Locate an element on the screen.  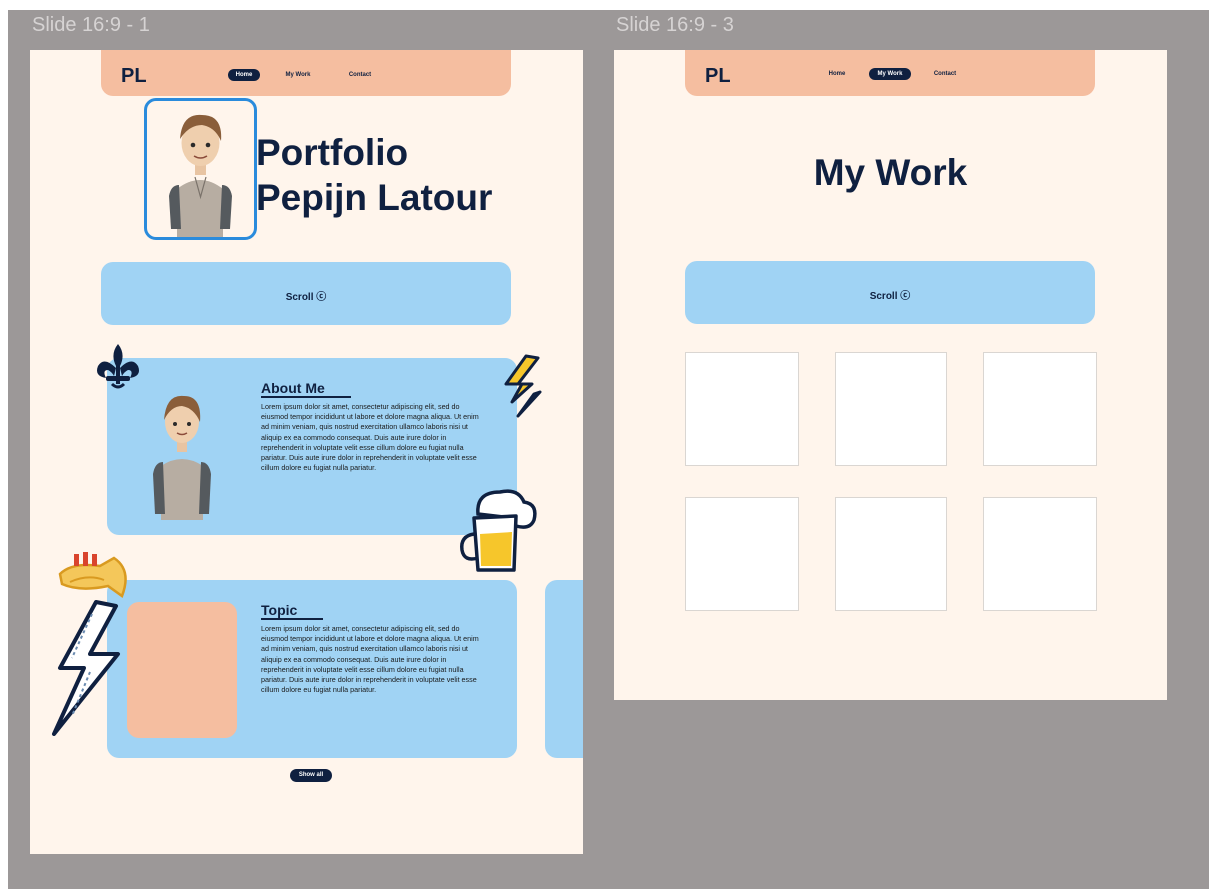
lightning-bolt-outline-icon is located at coordinates (86, 668).